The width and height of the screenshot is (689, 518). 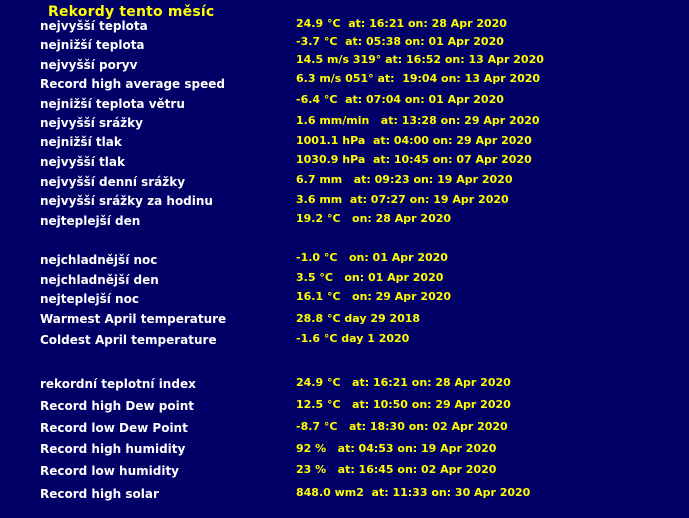 I want to click on record-label: nejchladnější noc, so click(x=99, y=260).